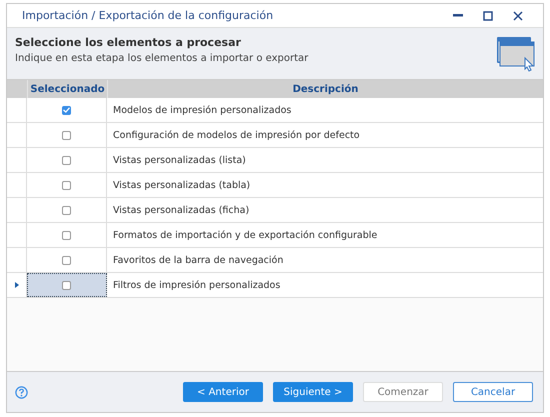 Image resolution: width=550 pixels, height=417 pixels. What do you see at coordinates (488, 15) in the screenshot?
I see `maximize-icon` at bounding box center [488, 15].